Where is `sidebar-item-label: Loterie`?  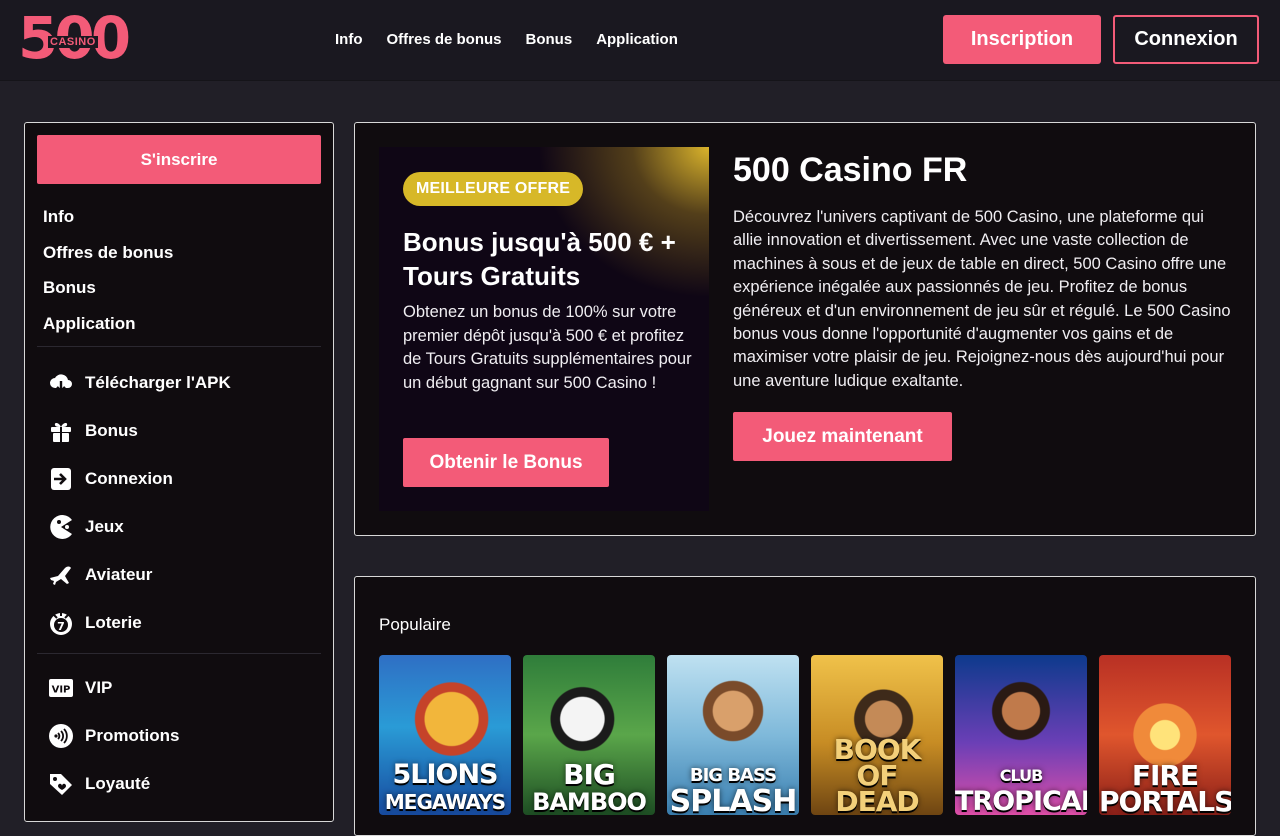
sidebar-item-label: Loterie is located at coordinates (113, 622).